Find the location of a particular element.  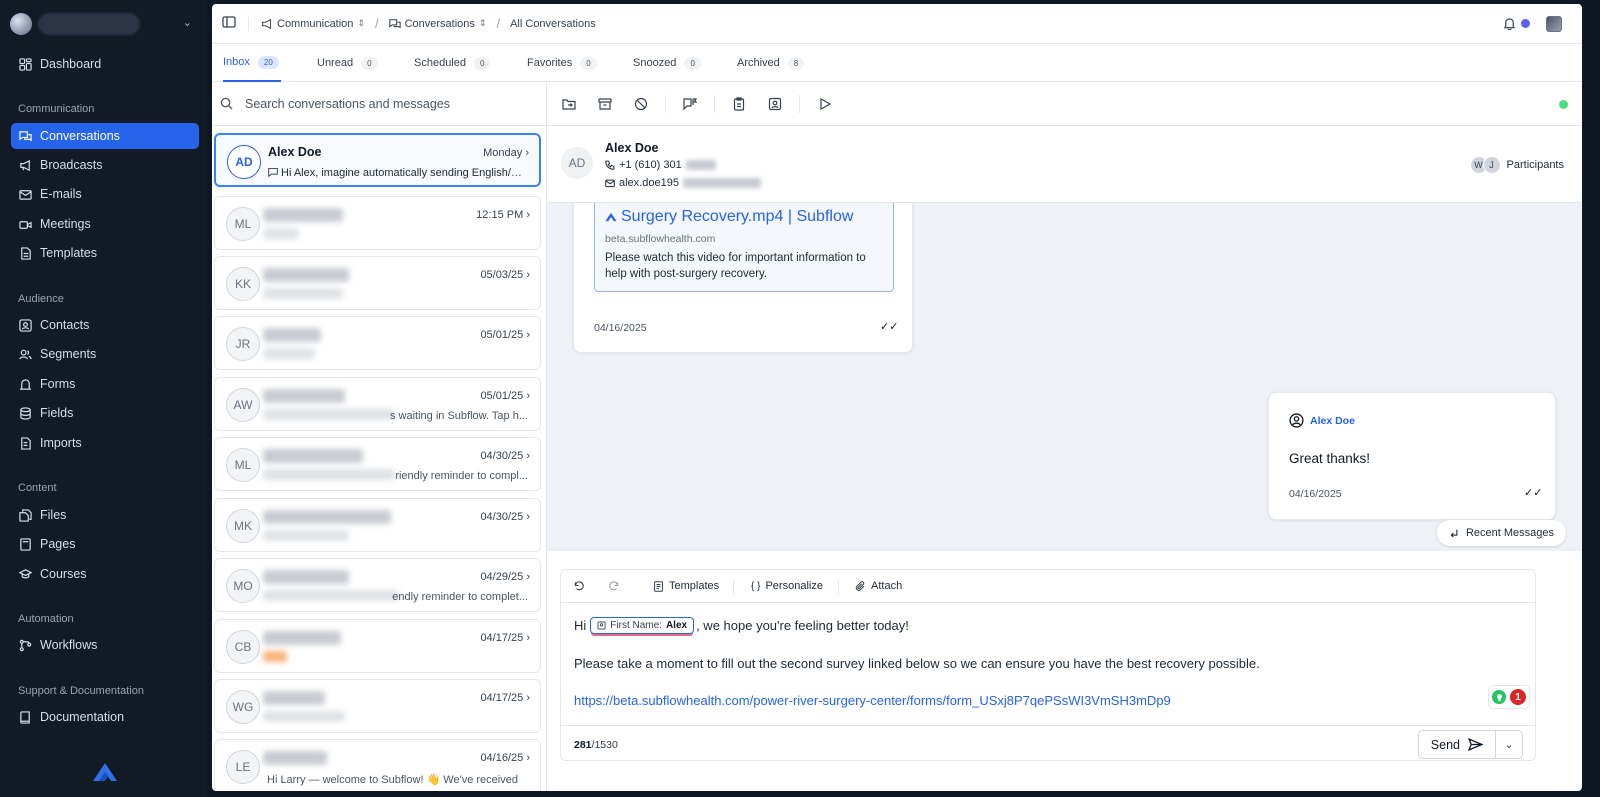

breadcrumb-conversations-label: Conversations is located at coordinates (439, 23).